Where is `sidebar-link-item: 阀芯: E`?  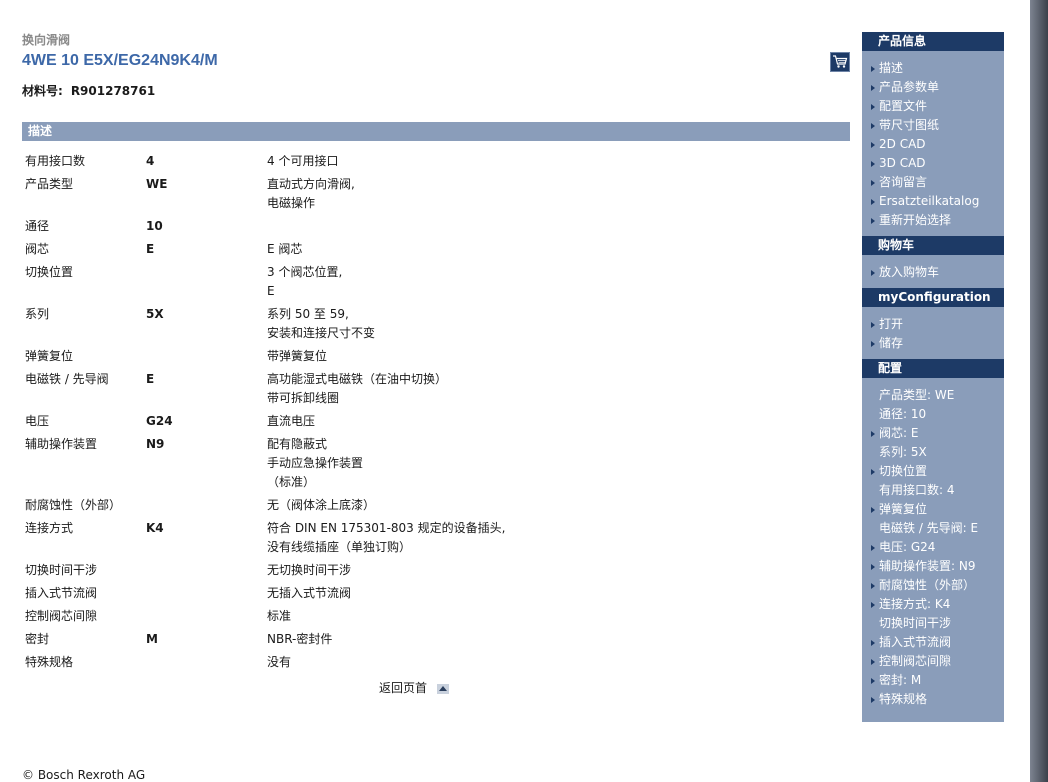
sidebar-link-item: 阀芯: E is located at coordinates (933, 433).